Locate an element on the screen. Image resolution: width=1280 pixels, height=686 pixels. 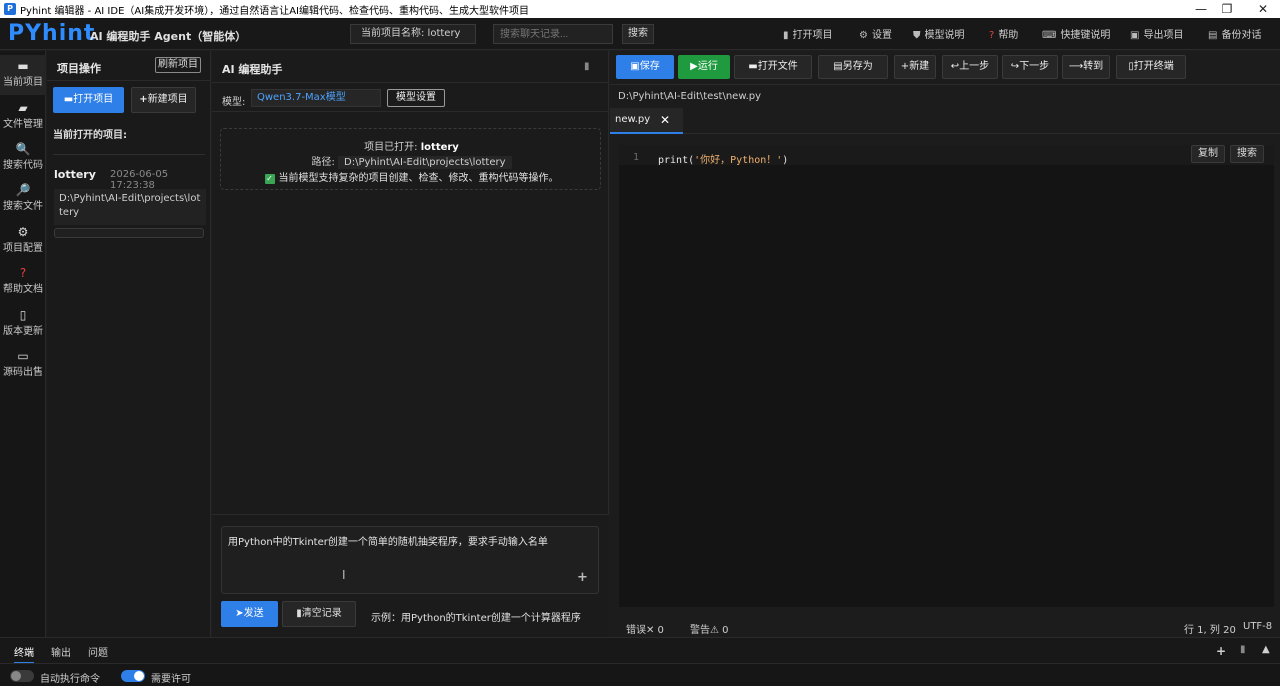
shield-icon: ⛊ is located at coordinates (917, 35).